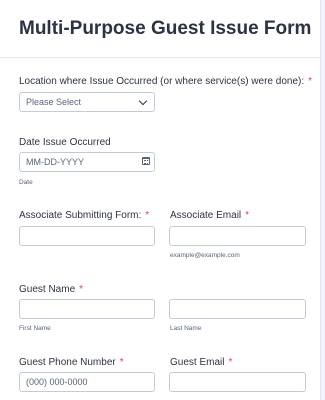  I want to click on associate-email-label: Associate Email *, so click(209, 215).